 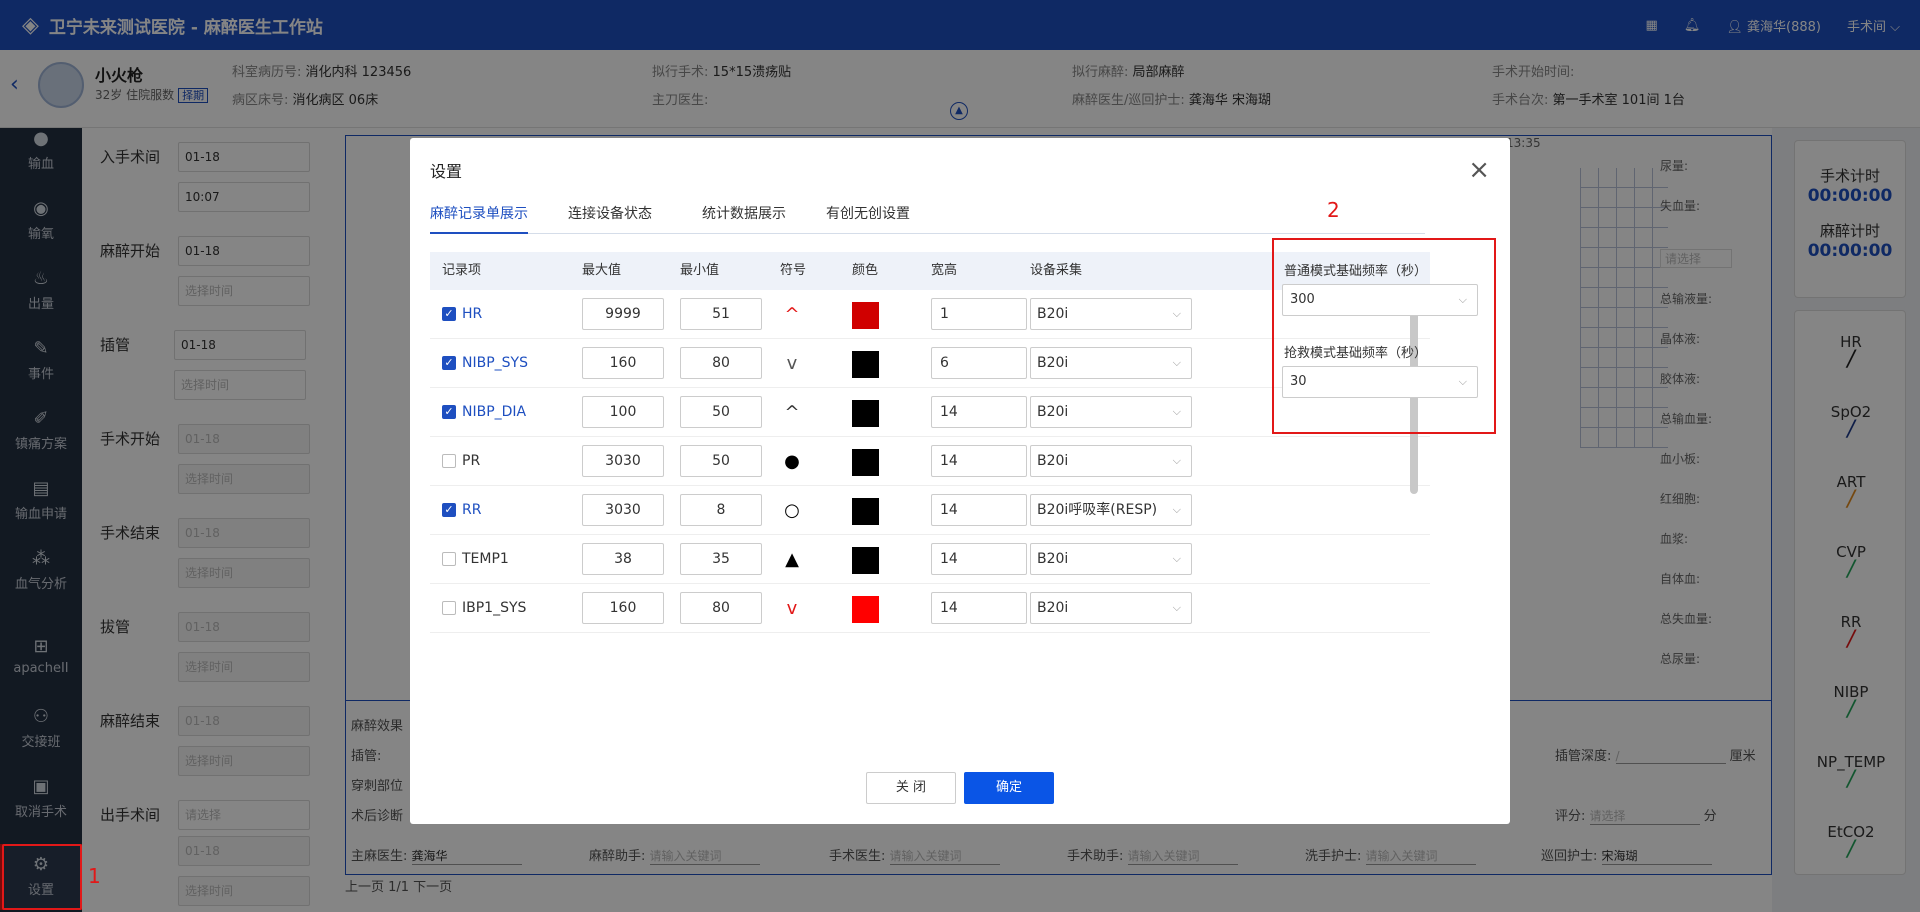 What do you see at coordinates (744, 218) in the screenshot?
I see `tab-statistics: 统计数据展示` at bounding box center [744, 218].